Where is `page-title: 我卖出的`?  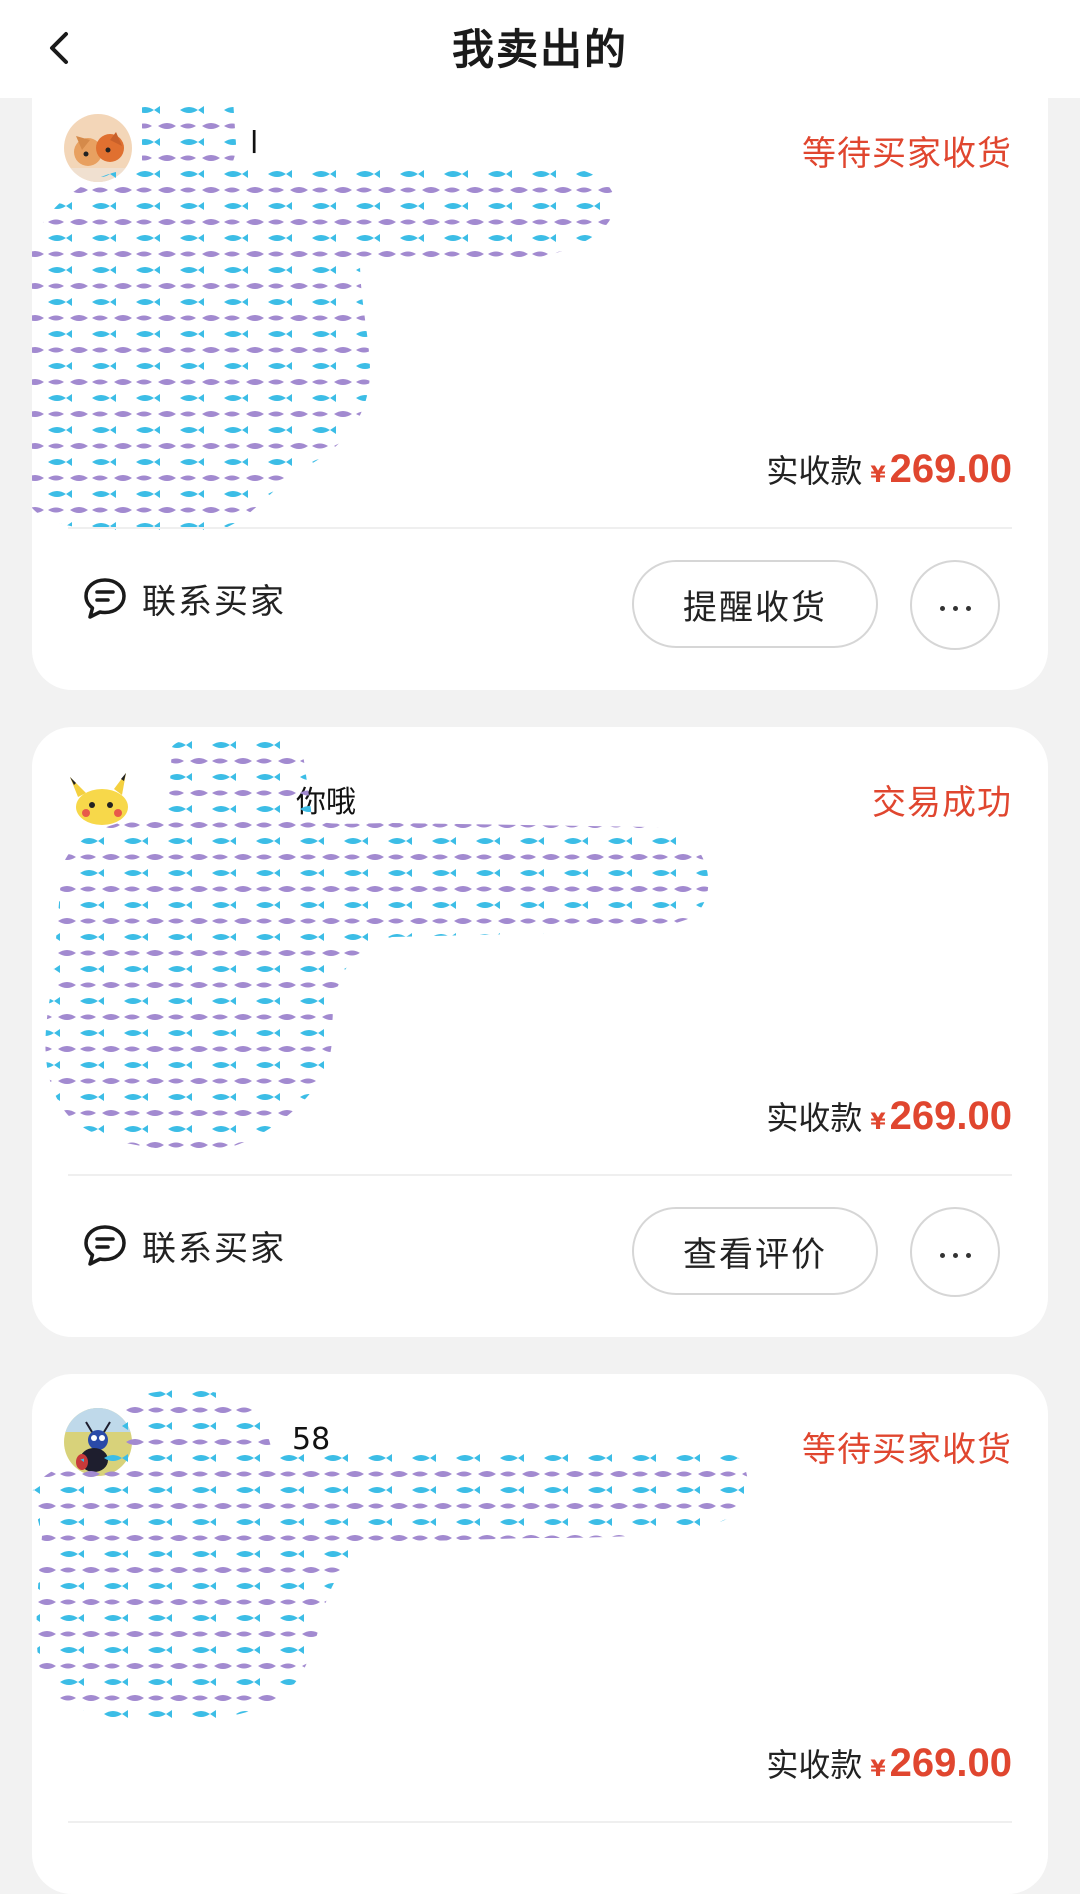 page-title: 我卖出的 is located at coordinates (539, 49).